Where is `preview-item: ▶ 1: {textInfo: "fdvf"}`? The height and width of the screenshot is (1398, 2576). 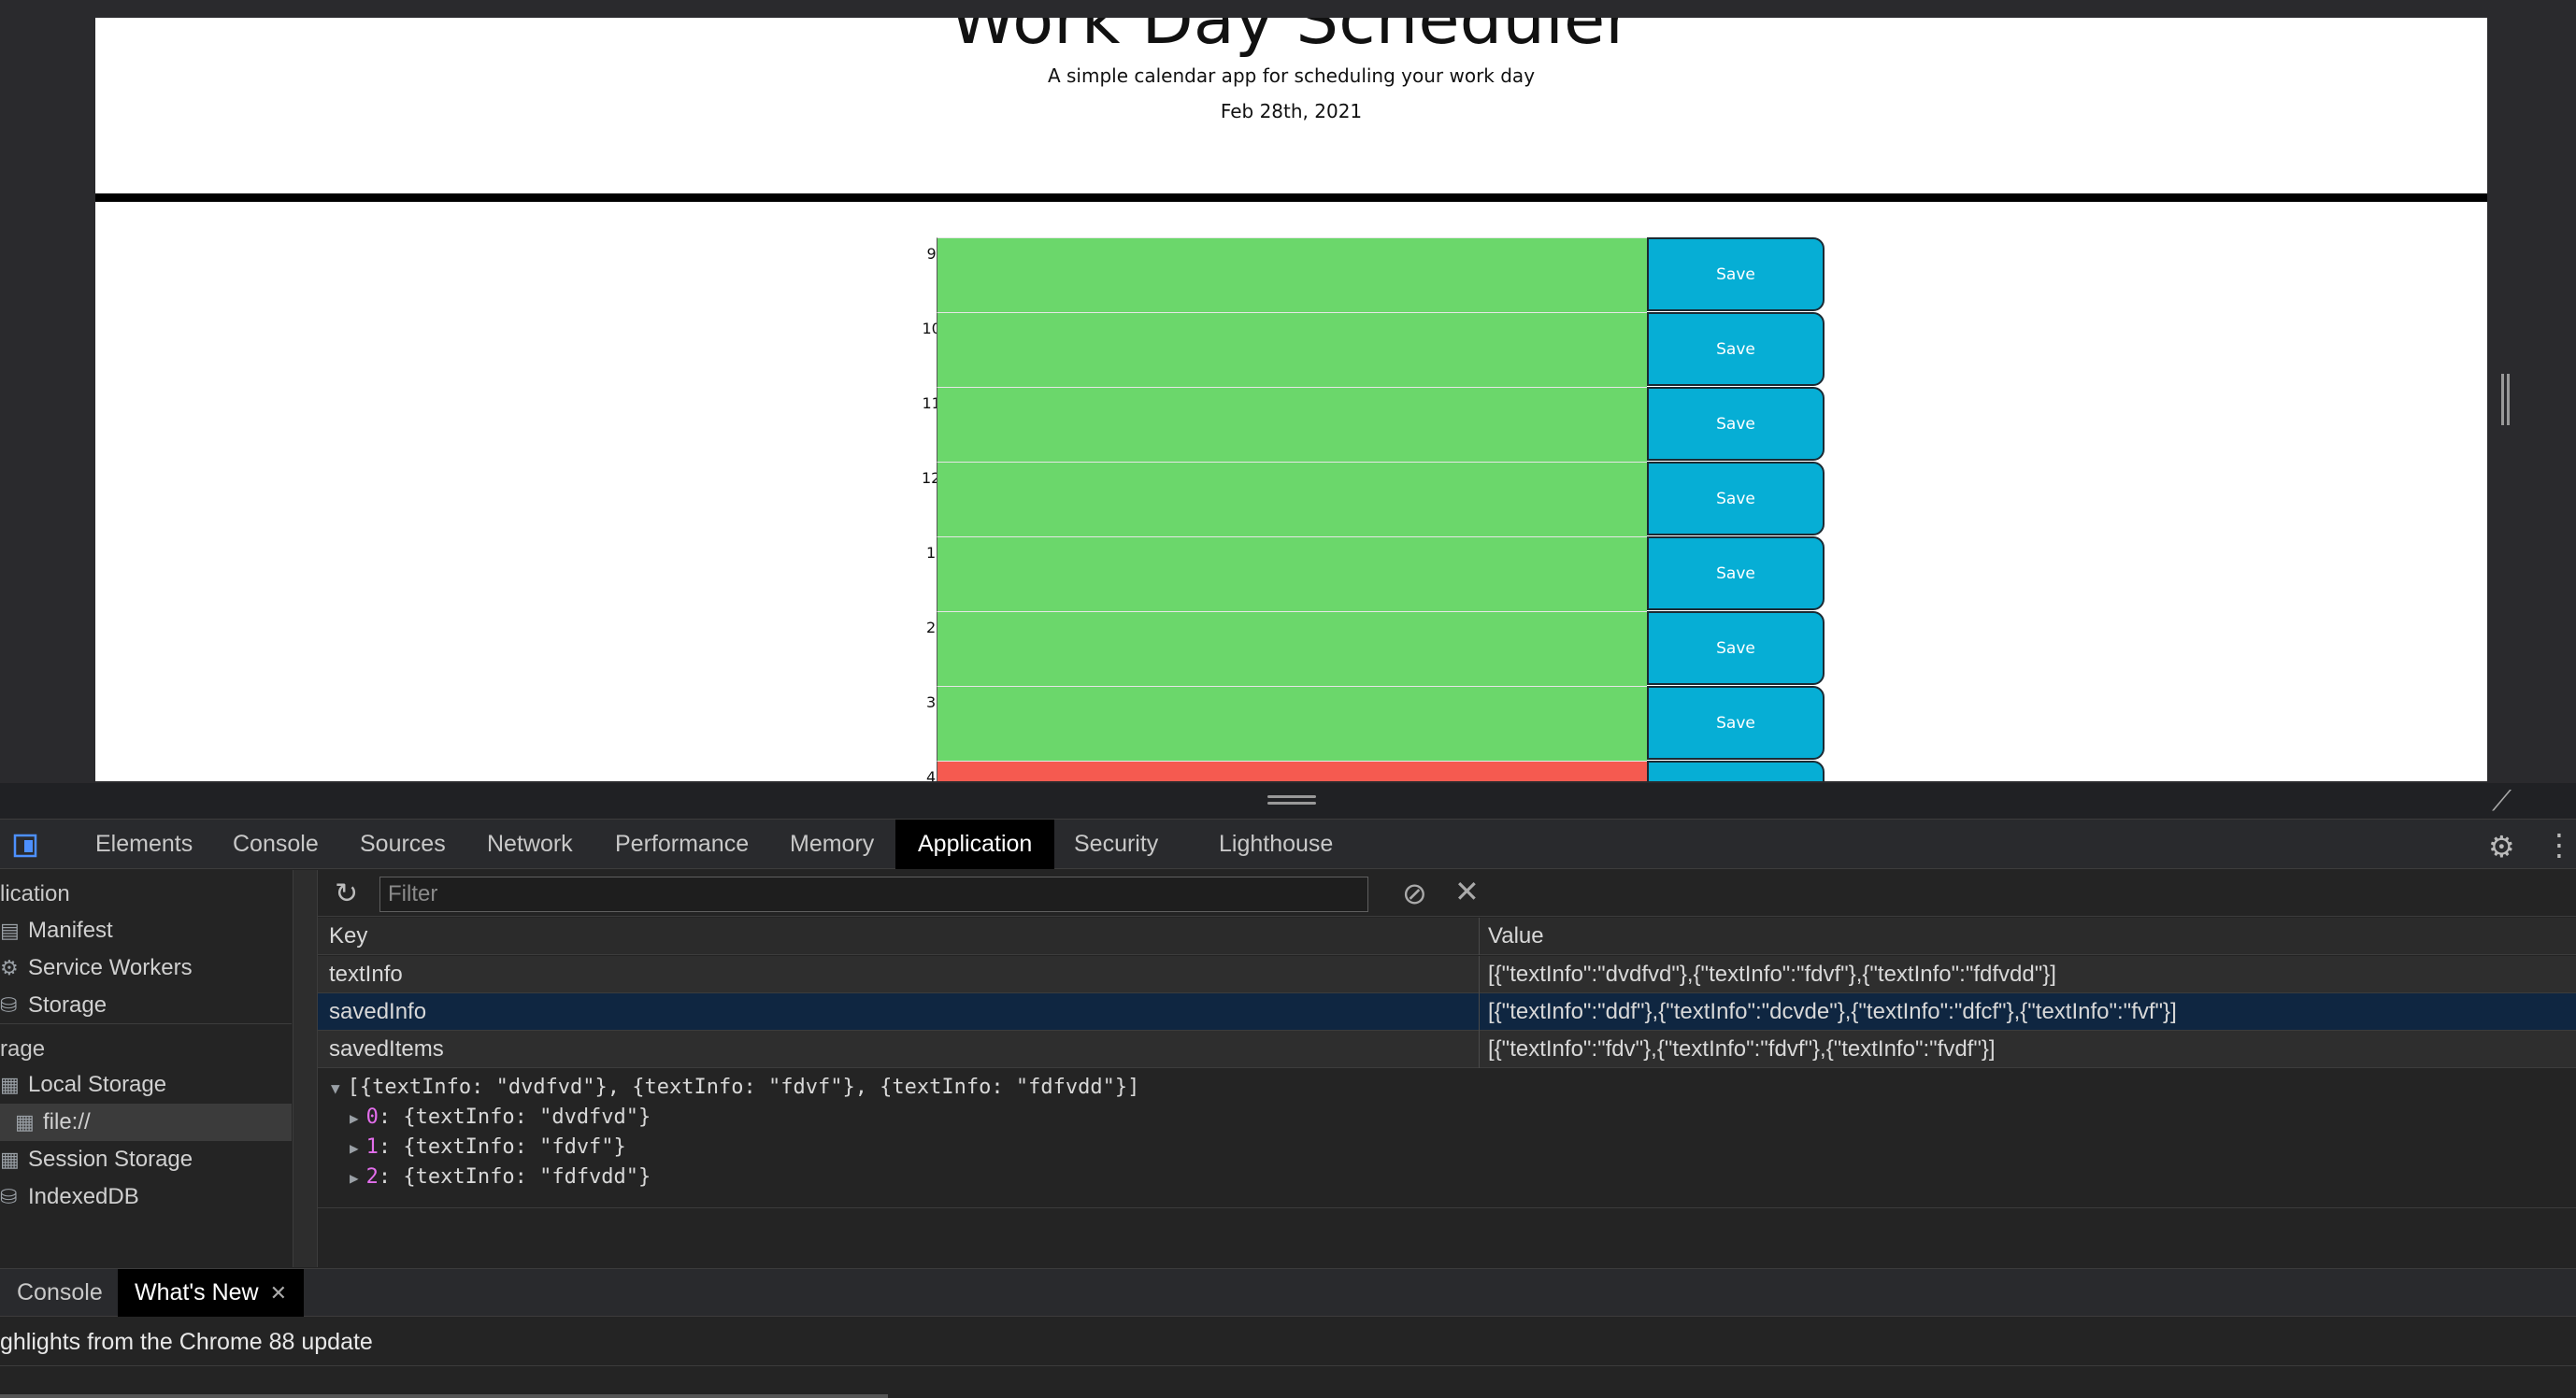
preview-item: ▶ 1: {textInfo: "fdvf"} is located at coordinates (488, 1147).